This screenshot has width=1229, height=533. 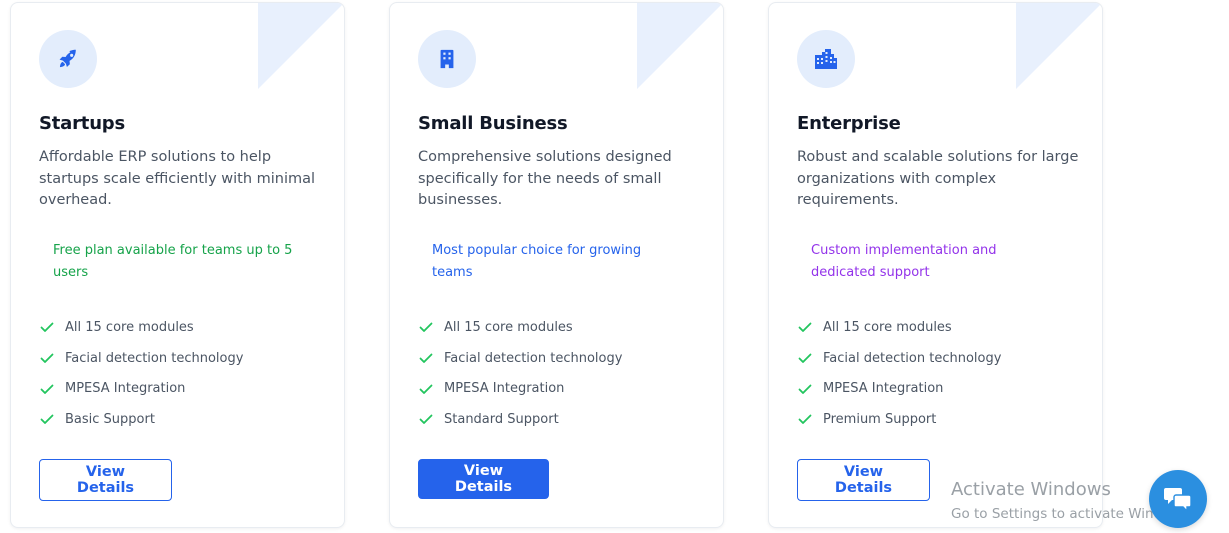 What do you see at coordinates (849, 123) in the screenshot?
I see `plan-title: Enterprise` at bounding box center [849, 123].